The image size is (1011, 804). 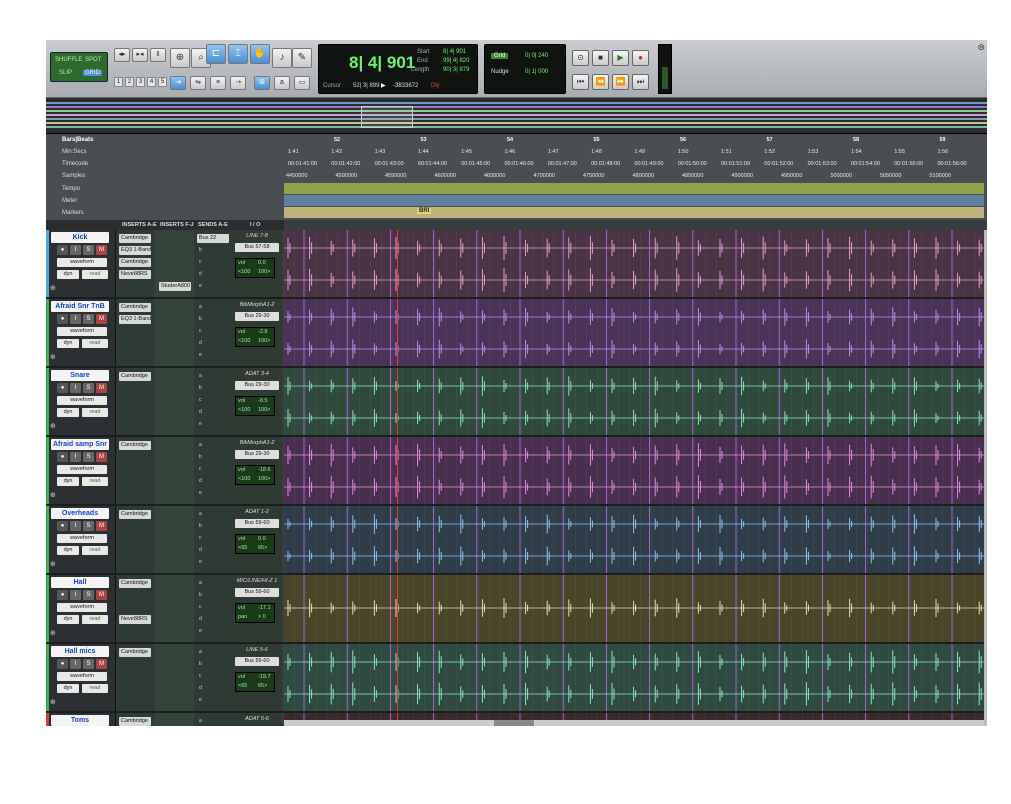 I want to click on input-selector: ADAT 3-4, so click(x=257, y=374).